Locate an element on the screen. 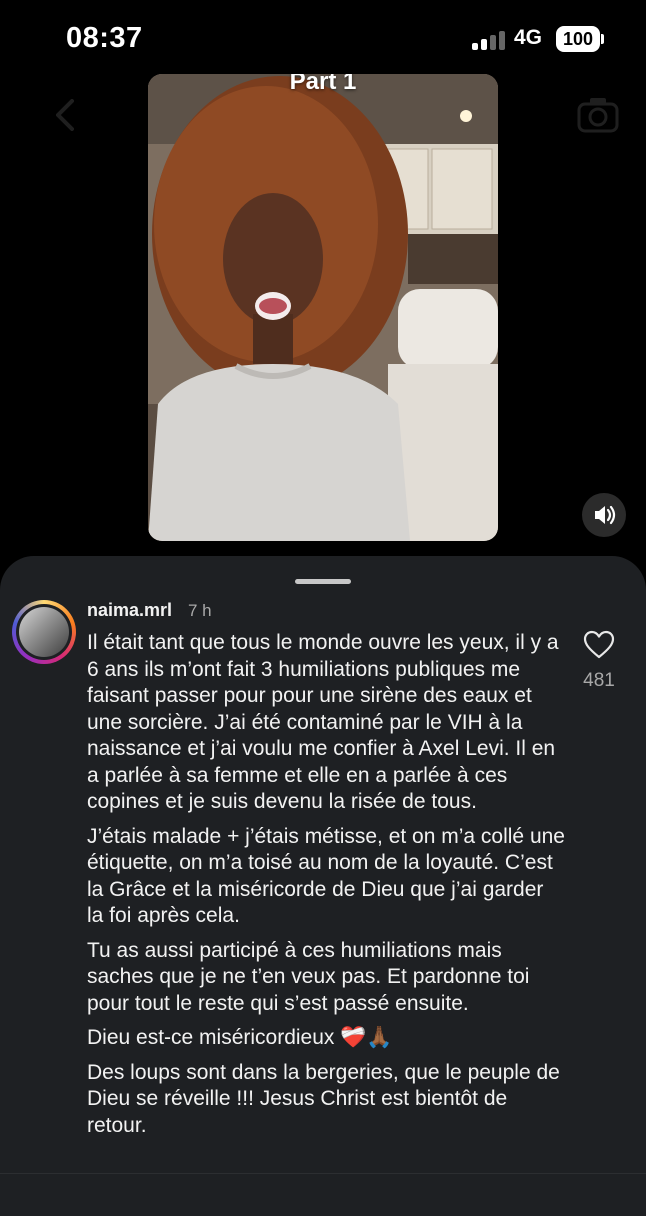  emoji-reaction-bar is located at coordinates (323, 1186).